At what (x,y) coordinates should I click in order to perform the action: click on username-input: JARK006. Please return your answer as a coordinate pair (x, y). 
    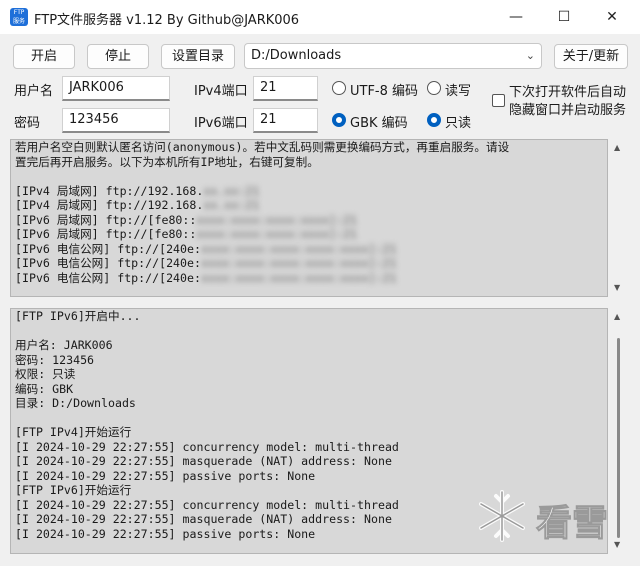
    Looking at the image, I should click on (116, 88).